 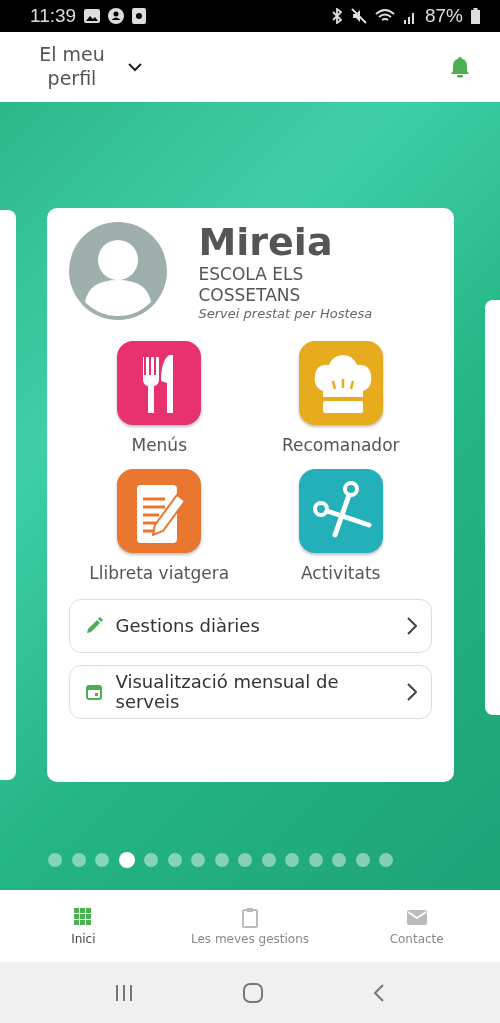 I want to click on provider-text: Servei prestat per Hostesa, so click(x=285, y=314).